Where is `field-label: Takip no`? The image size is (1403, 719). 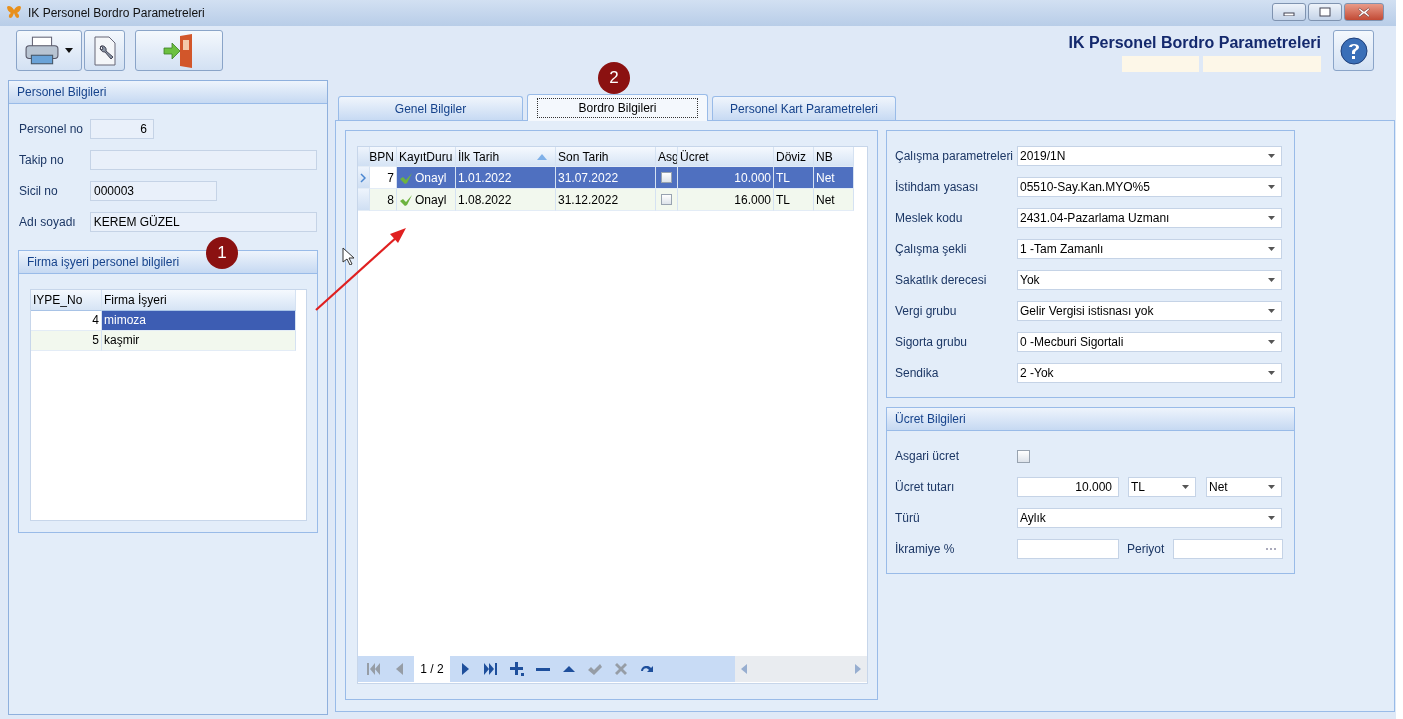 field-label: Takip no is located at coordinates (42, 160).